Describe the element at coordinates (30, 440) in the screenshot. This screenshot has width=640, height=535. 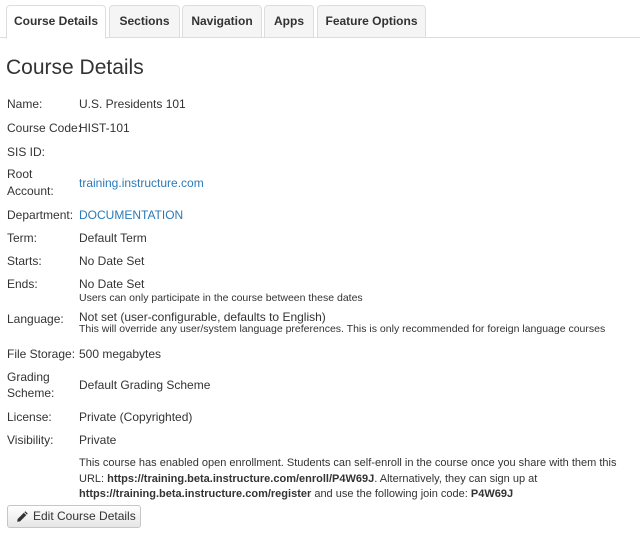
I see `visibility-label: Visibility:` at that location.